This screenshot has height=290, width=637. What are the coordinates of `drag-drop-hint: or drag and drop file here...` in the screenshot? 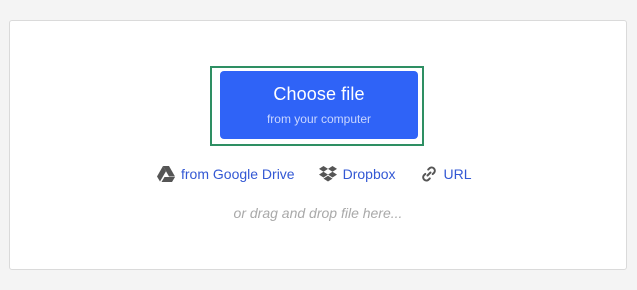 It's located at (318, 213).